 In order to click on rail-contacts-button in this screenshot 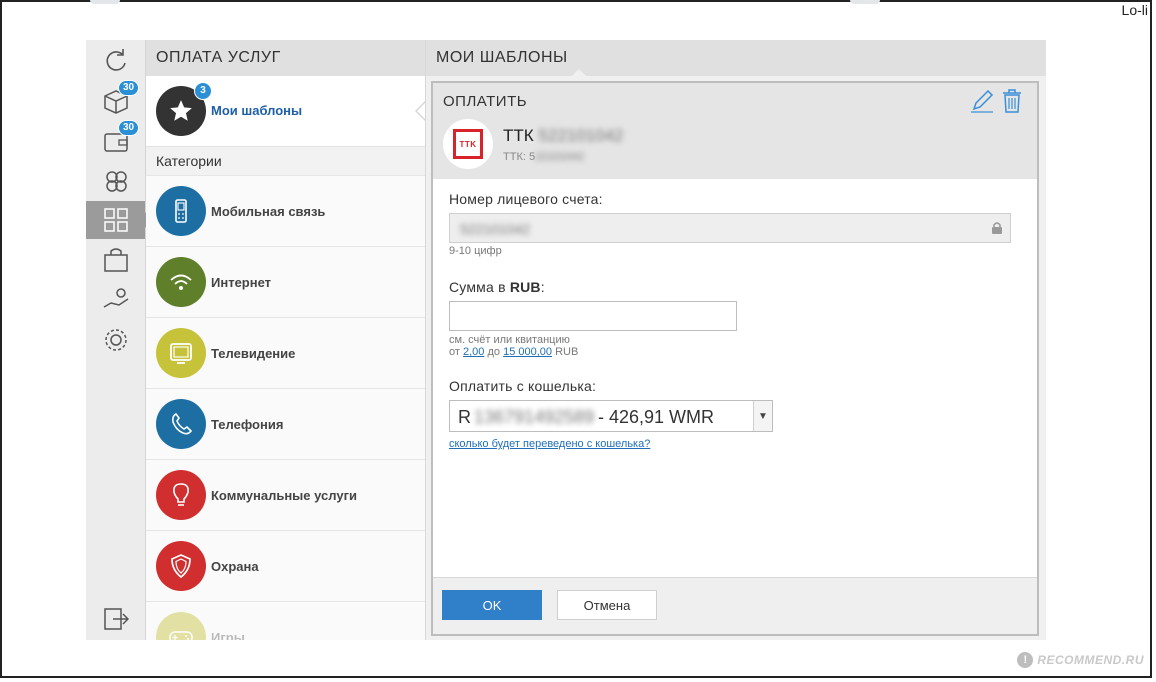, I will do `click(115, 181)`.